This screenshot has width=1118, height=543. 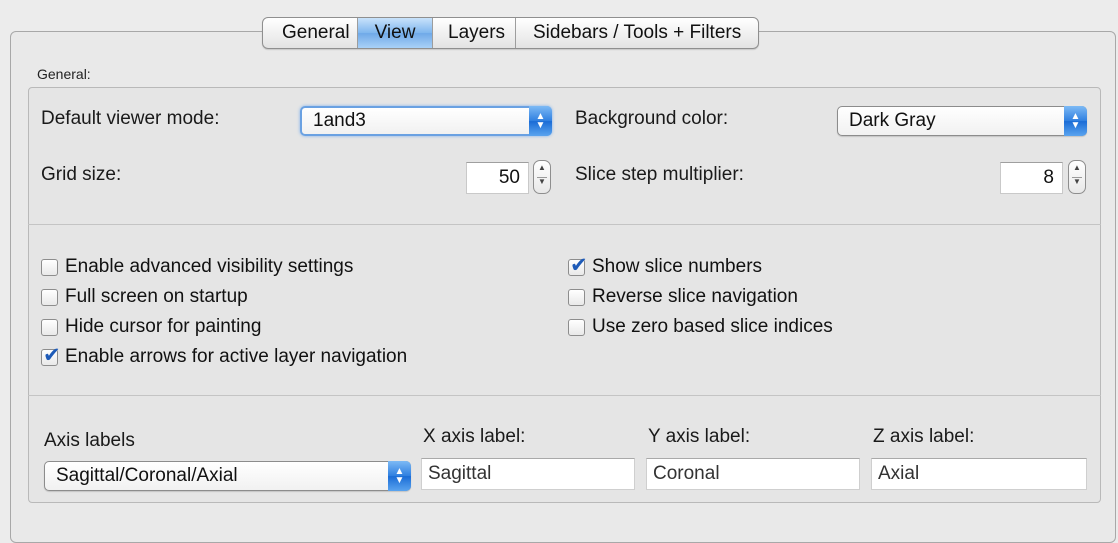 What do you see at coordinates (528, 474) in the screenshot?
I see `x-axis-label-field: Sagittal` at bounding box center [528, 474].